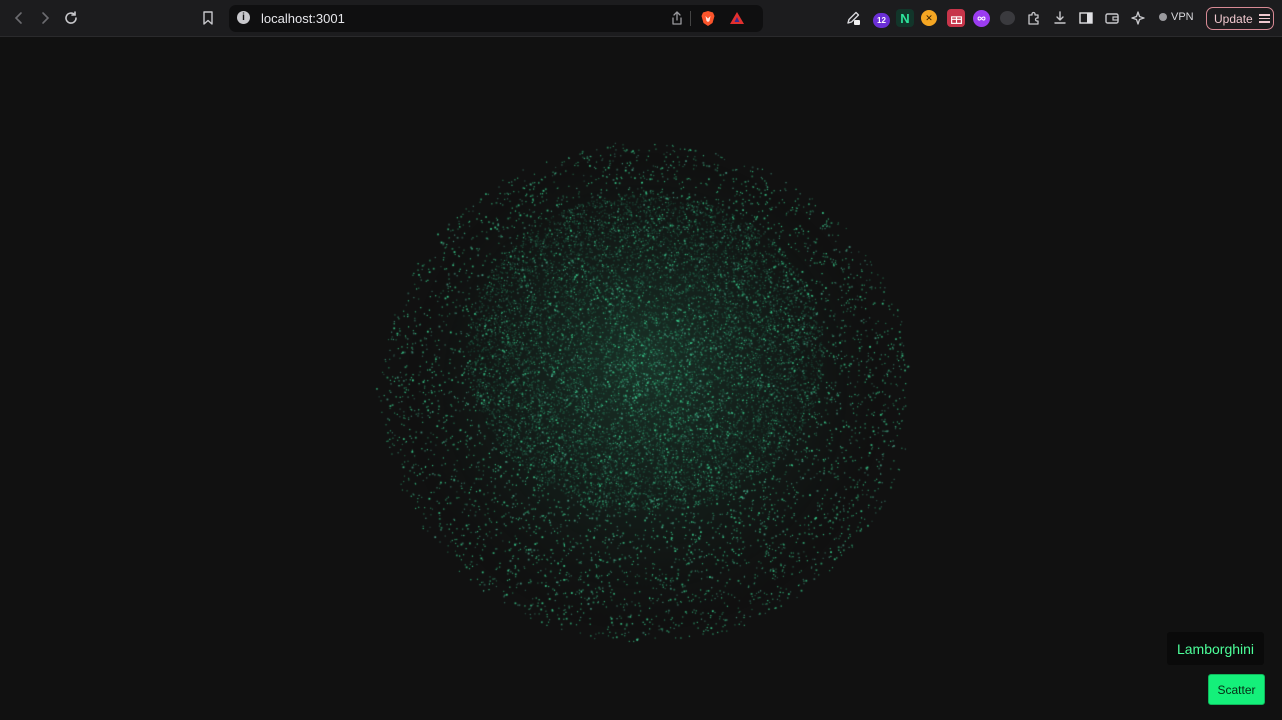 Image resolution: width=1282 pixels, height=720 pixels. I want to click on update-label: Update, so click(1233, 18).